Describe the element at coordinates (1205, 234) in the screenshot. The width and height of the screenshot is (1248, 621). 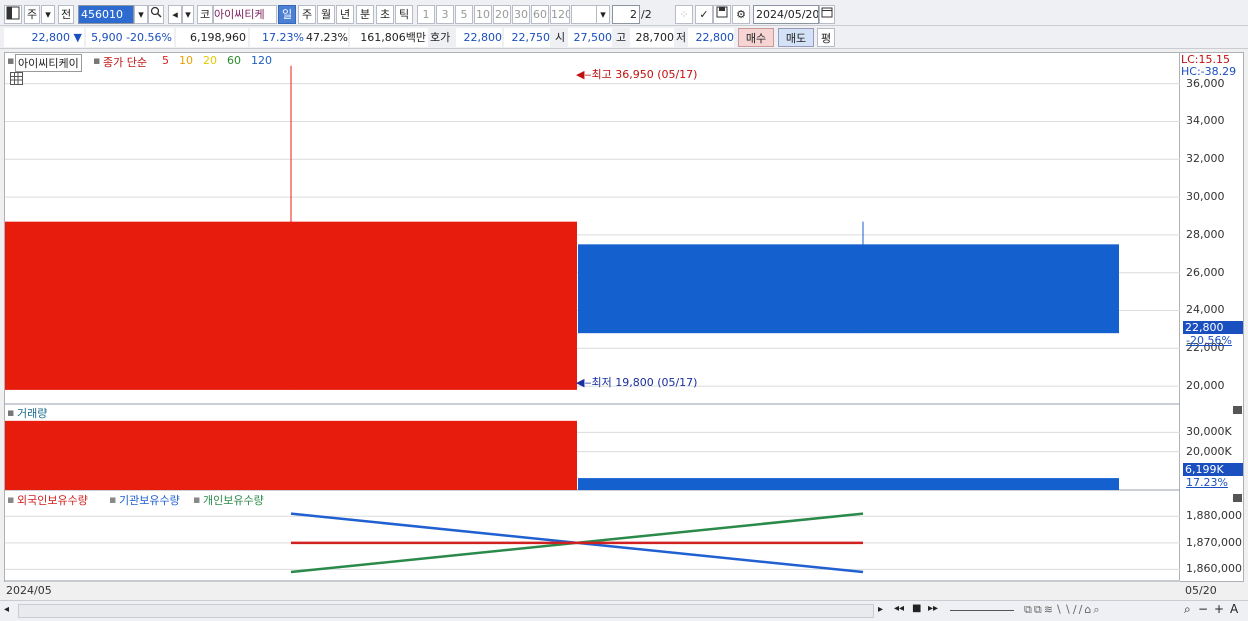
I see `price-tick-label: 28,000` at that location.